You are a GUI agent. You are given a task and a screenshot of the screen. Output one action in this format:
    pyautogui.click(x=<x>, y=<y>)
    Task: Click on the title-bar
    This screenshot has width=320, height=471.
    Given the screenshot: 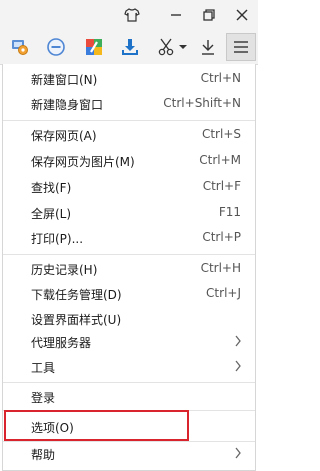 What is the action you would take?
    pyautogui.click(x=129, y=15)
    